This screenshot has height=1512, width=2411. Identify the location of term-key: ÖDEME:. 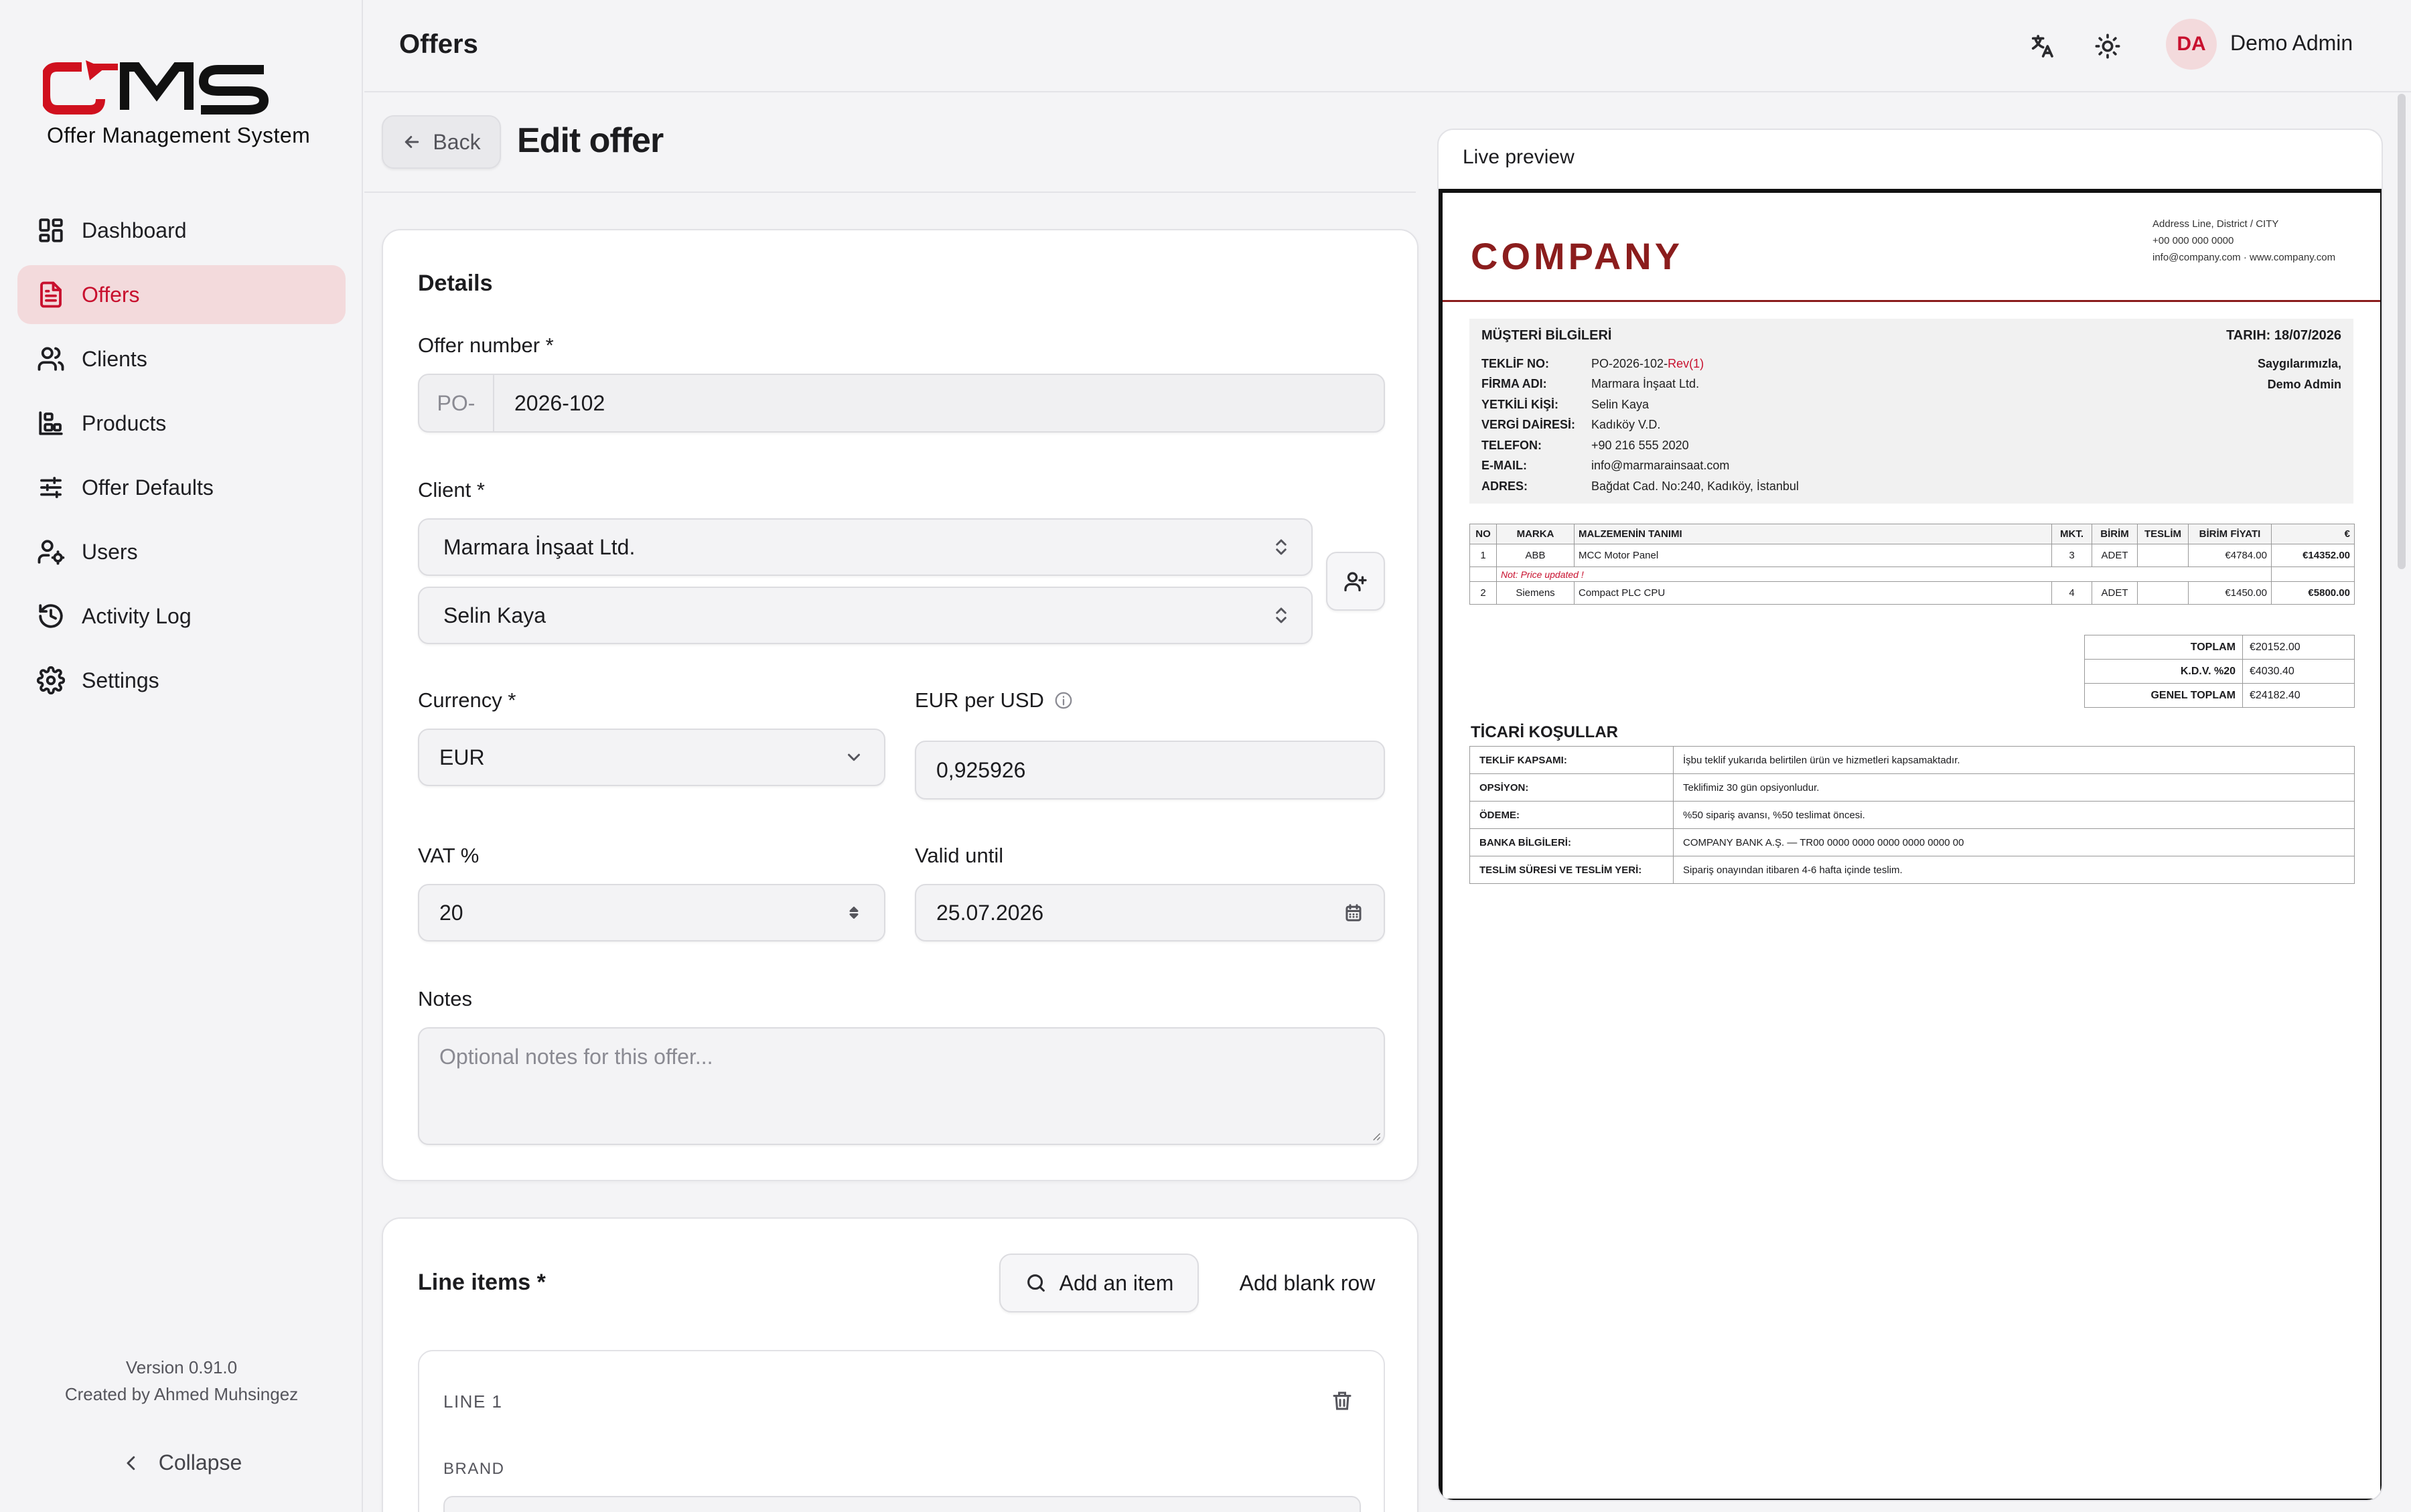
(1571, 815).